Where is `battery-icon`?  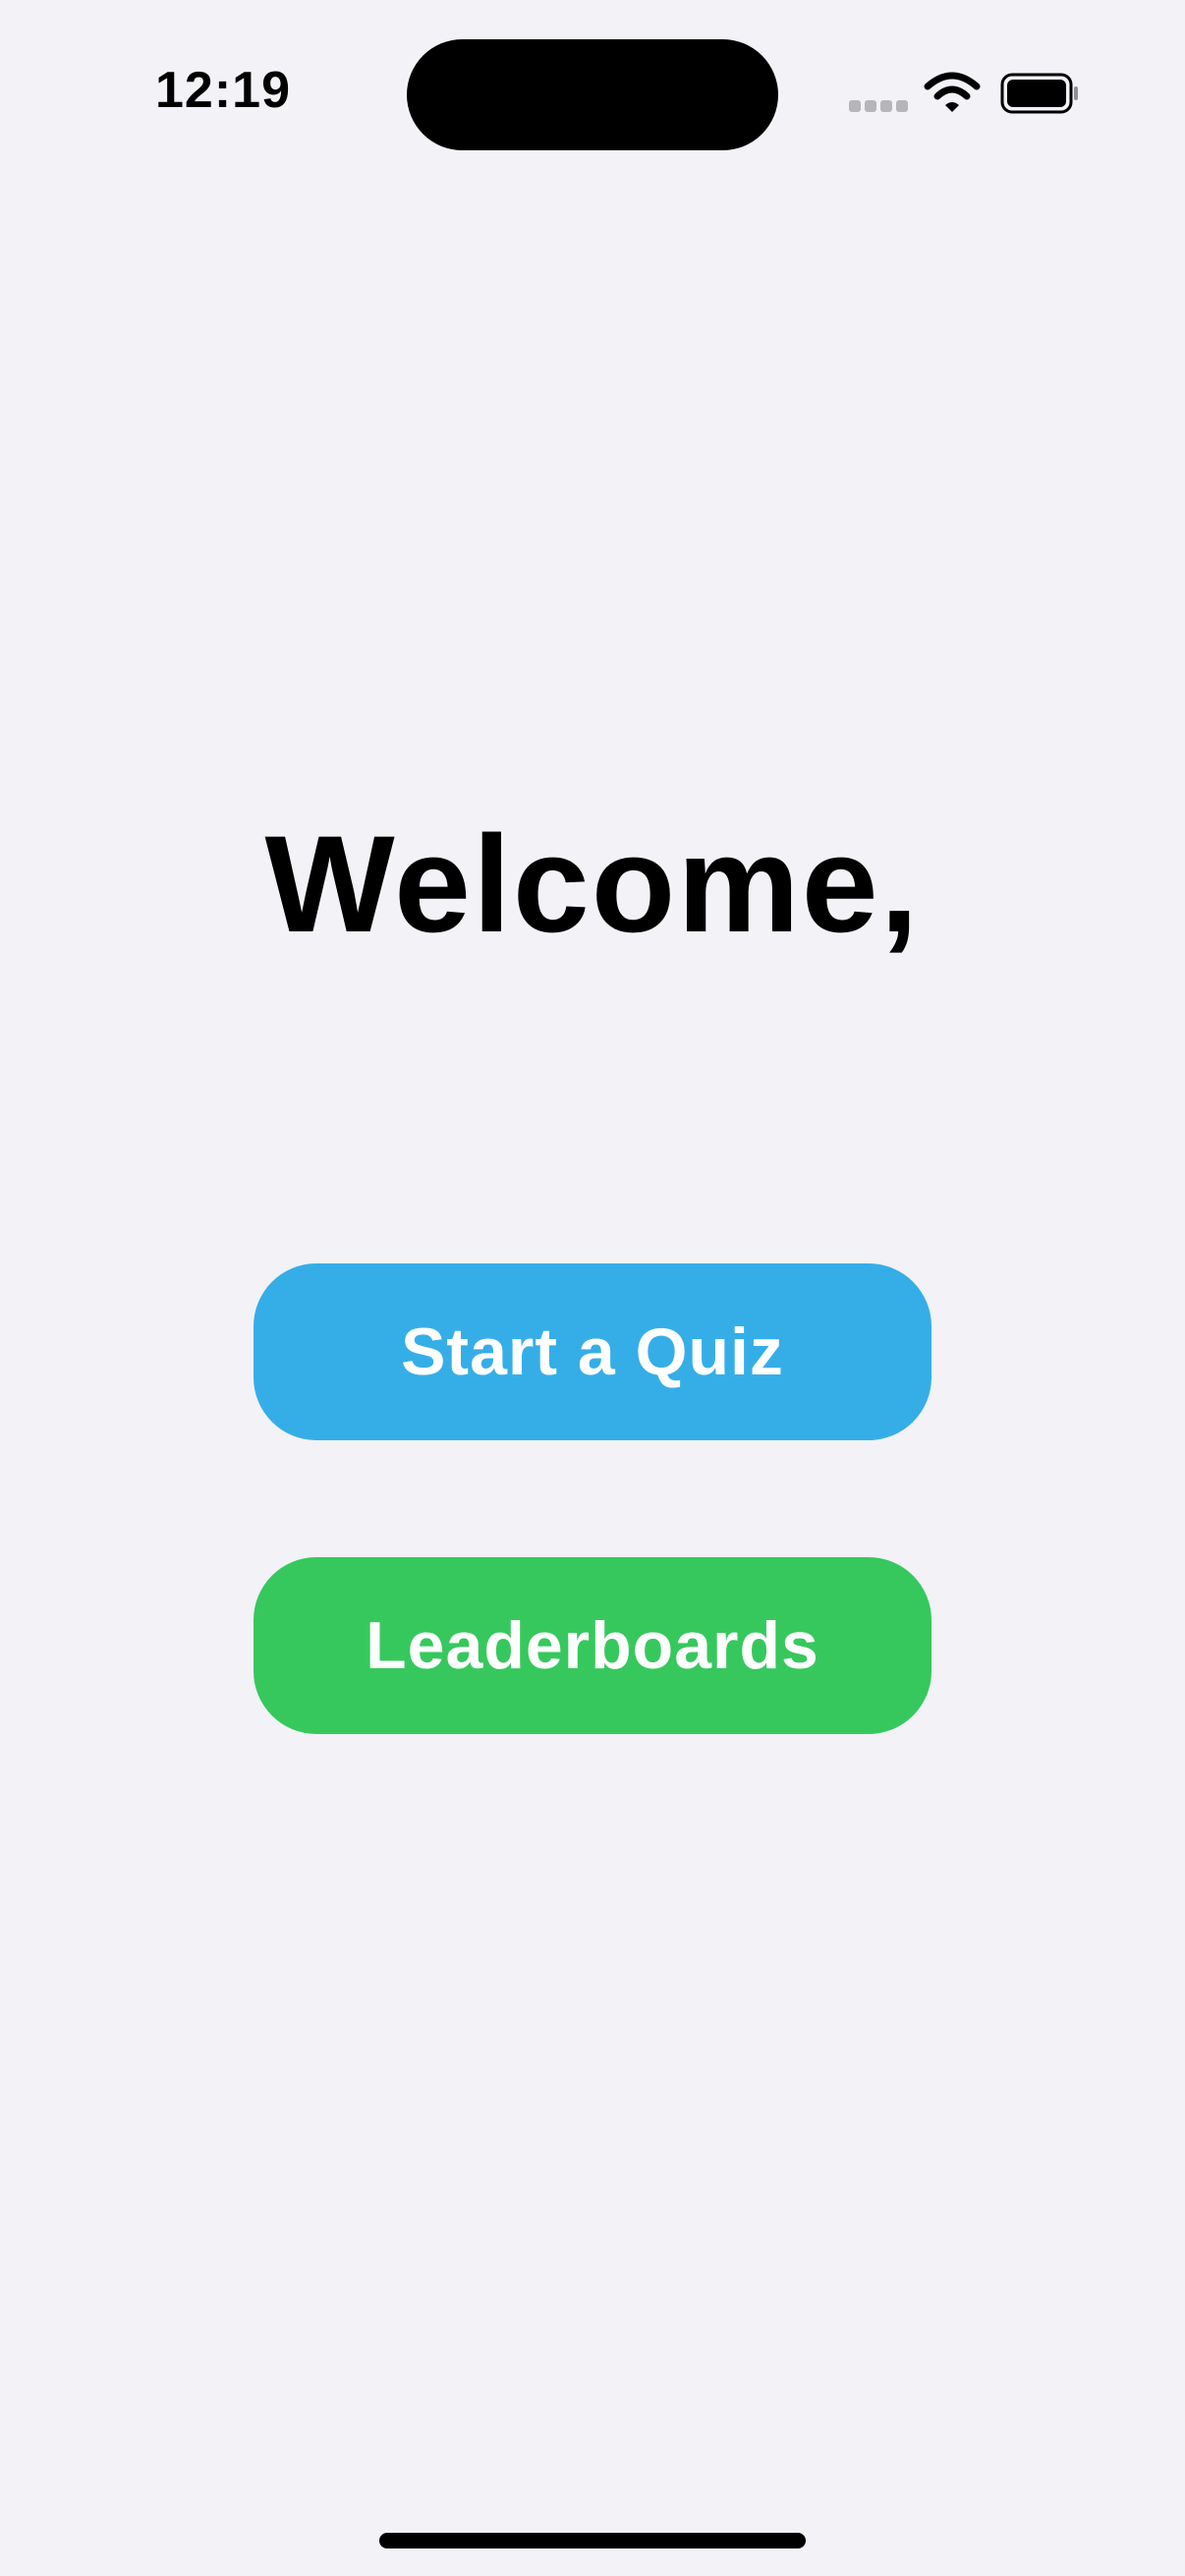
battery-icon is located at coordinates (1040, 93).